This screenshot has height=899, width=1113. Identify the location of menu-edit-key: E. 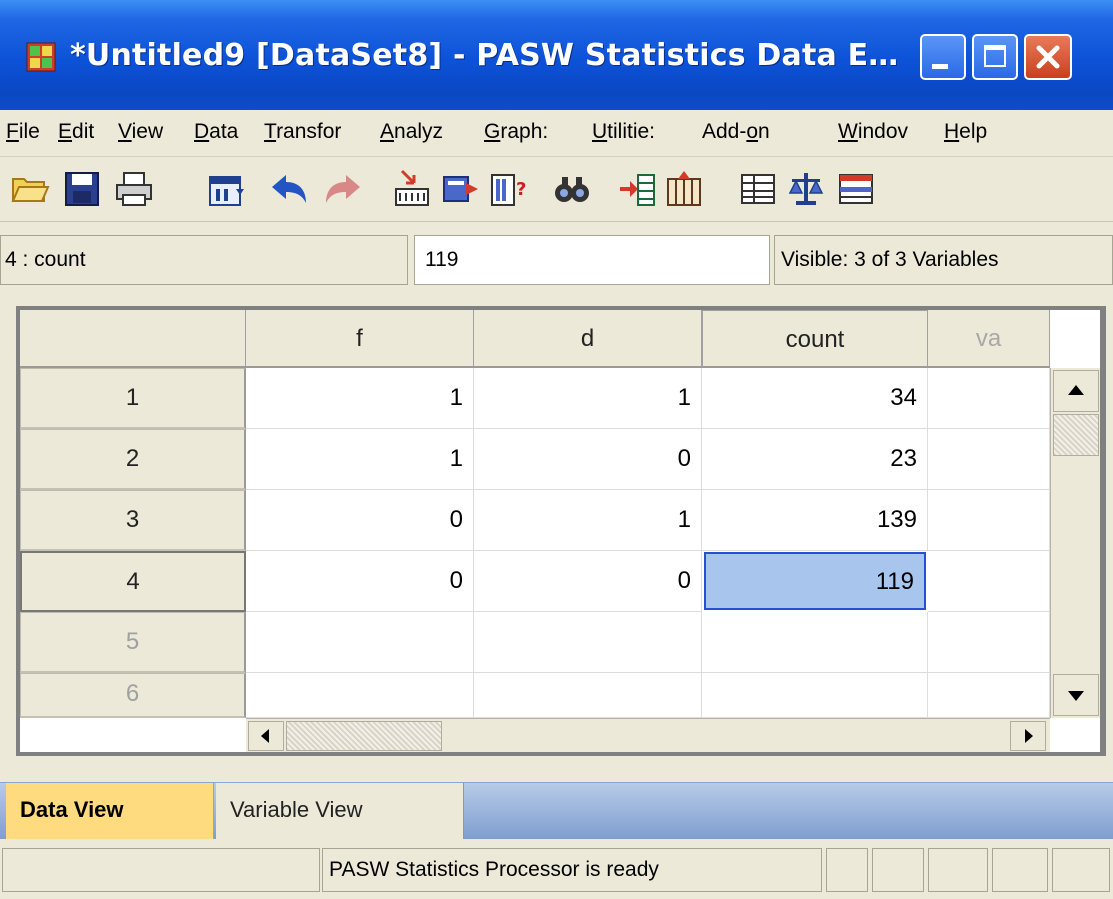
(65, 131).